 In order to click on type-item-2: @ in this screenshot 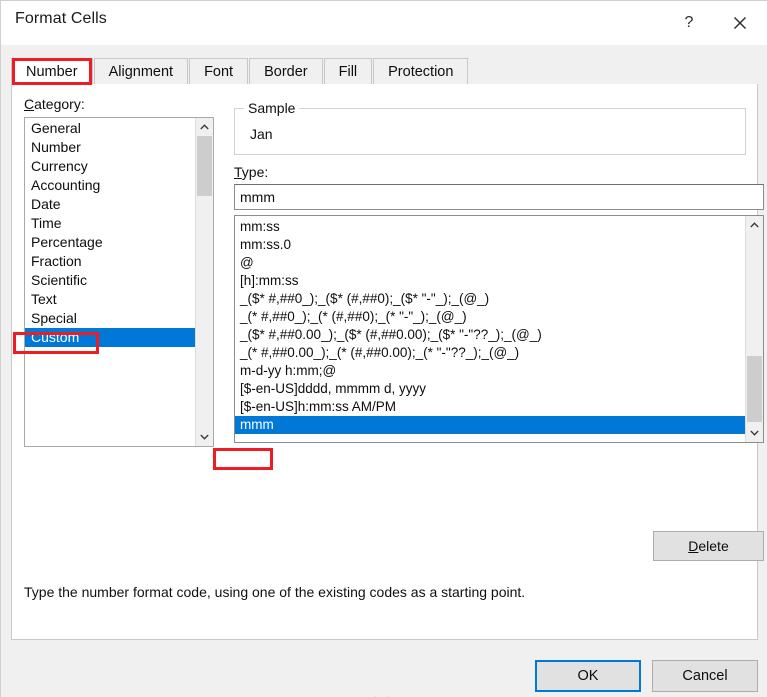, I will do `click(490, 263)`.